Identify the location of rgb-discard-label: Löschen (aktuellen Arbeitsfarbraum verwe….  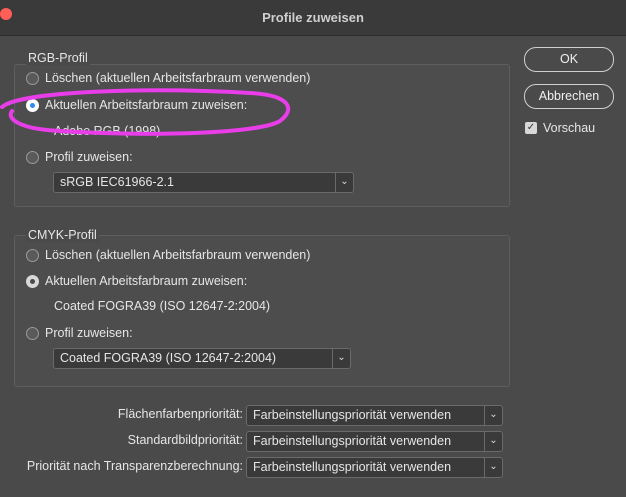
(178, 78).